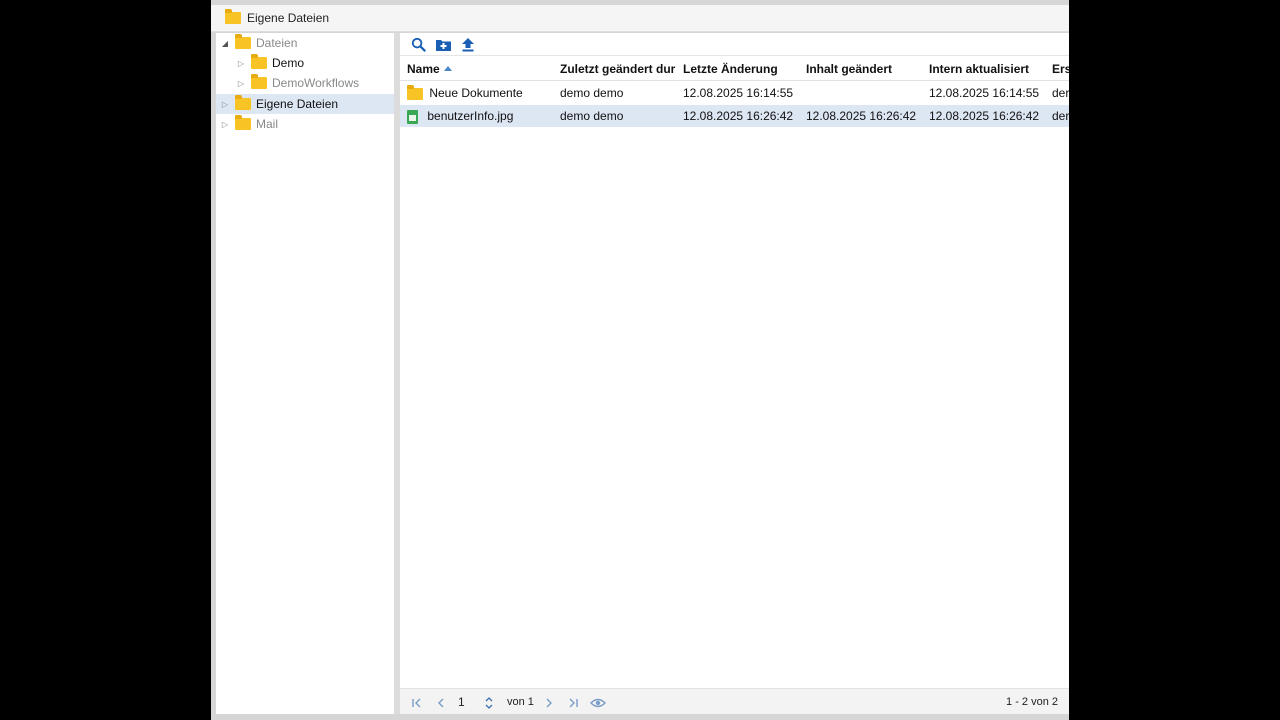  What do you see at coordinates (1060, 69) in the screenshot?
I see `column-header-created-by: Ers` at bounding box center [1060, 69].